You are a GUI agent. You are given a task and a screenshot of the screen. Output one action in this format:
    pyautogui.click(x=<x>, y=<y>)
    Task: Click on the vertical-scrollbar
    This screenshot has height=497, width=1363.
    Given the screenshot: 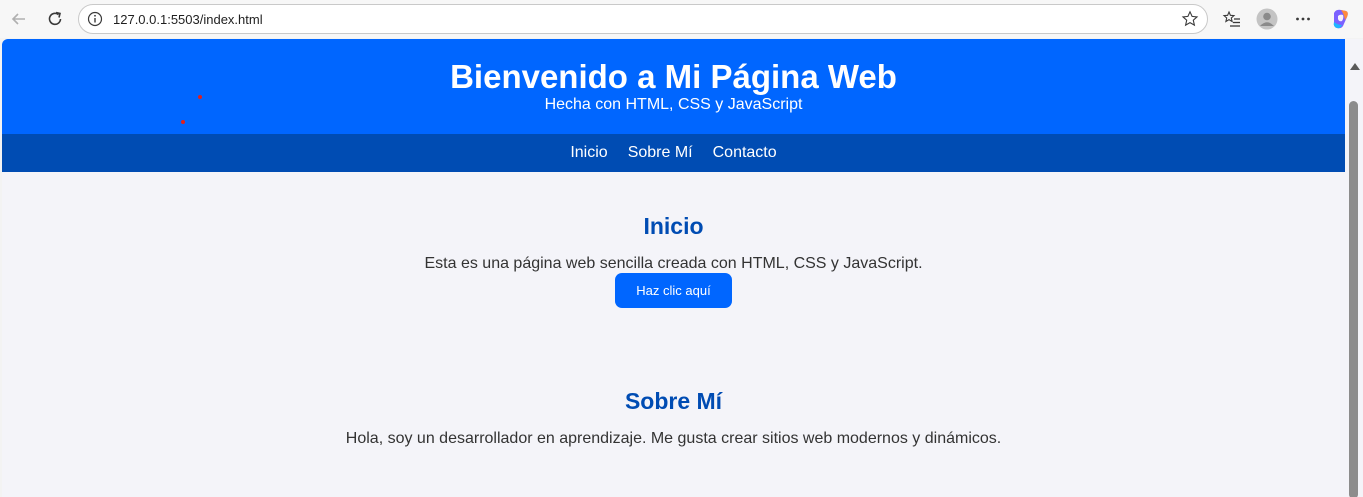 What is the action you would take?
    pyautogui.click(x=1354, y=268)
    